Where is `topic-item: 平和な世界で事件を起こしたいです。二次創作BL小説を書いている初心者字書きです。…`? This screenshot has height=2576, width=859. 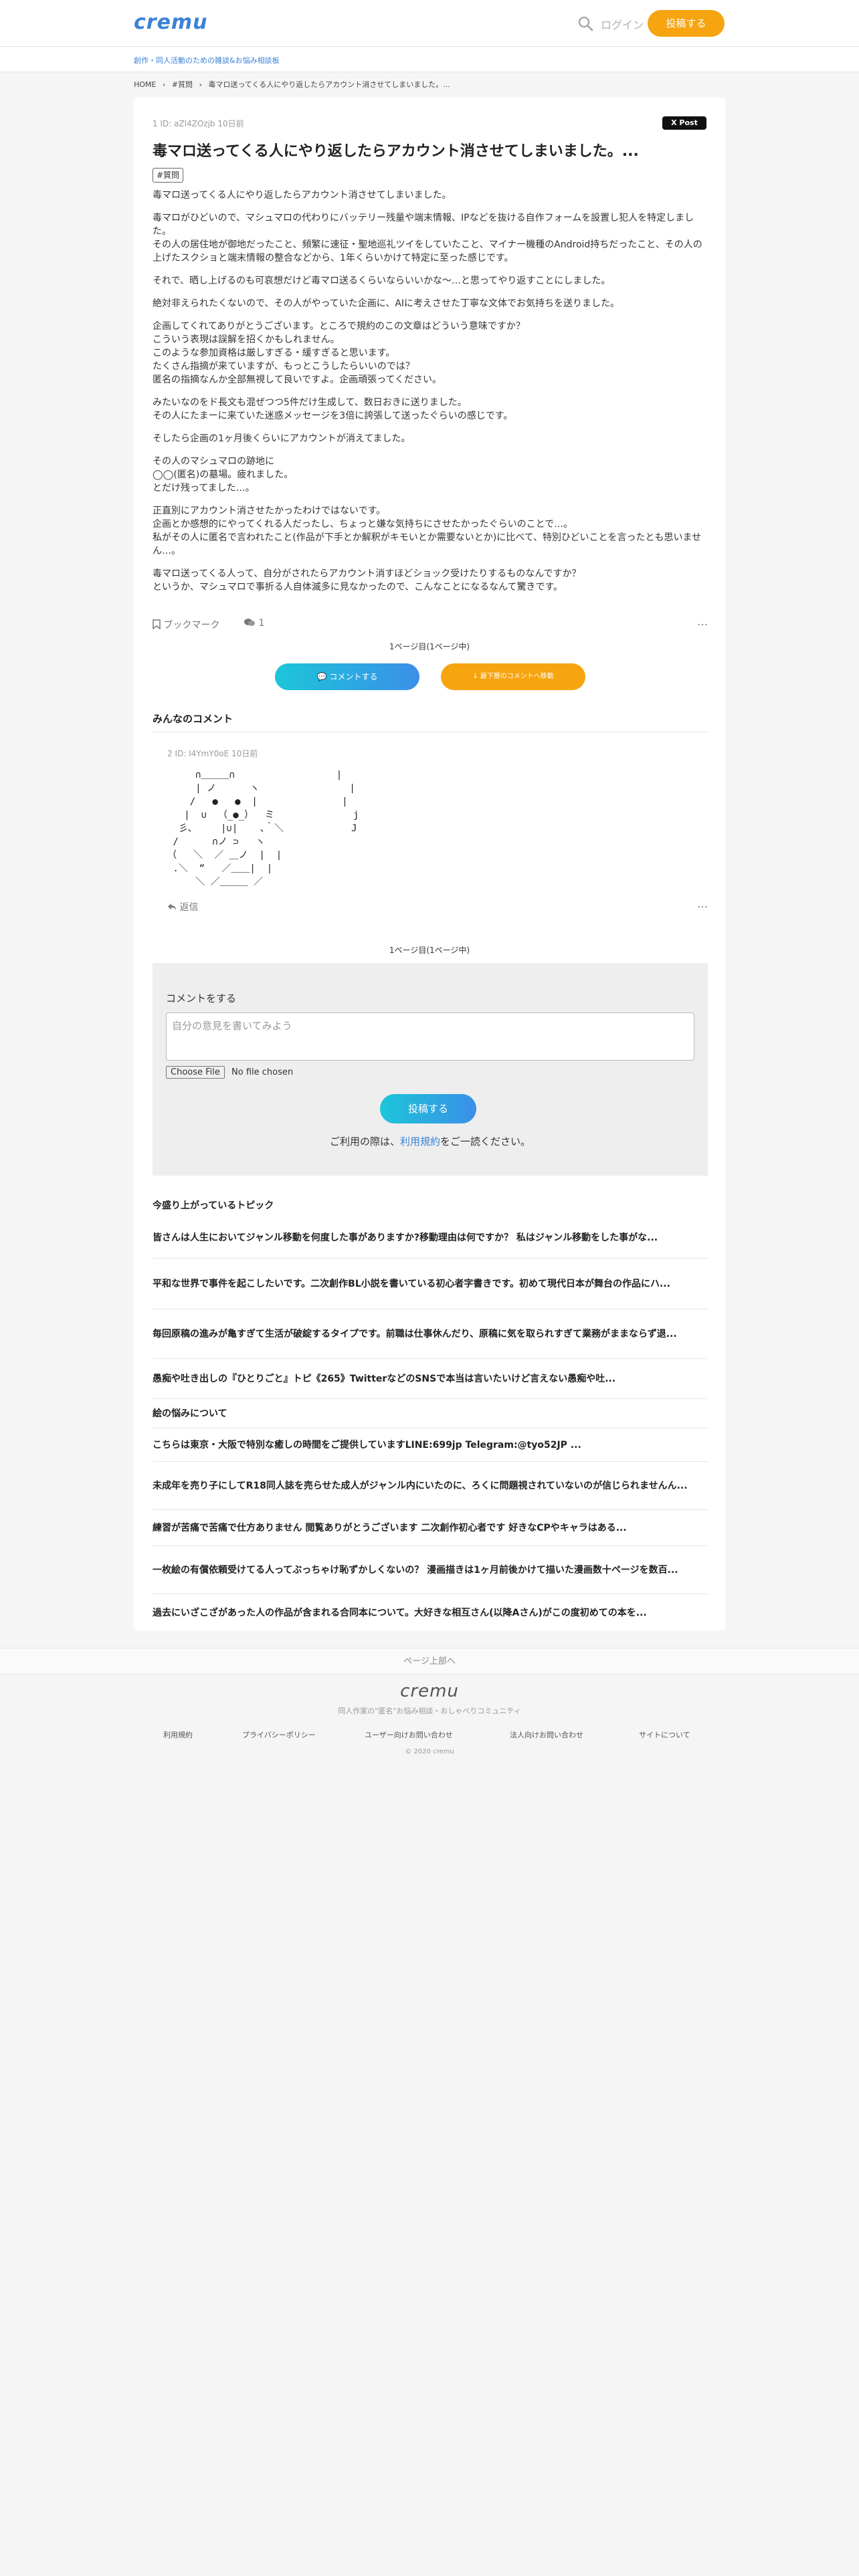 topic-item: 平和な世界で事件を起こしたいです。二次創作BL小説を書いている初心者字書きです。… is located at coordinates (431, 1284).